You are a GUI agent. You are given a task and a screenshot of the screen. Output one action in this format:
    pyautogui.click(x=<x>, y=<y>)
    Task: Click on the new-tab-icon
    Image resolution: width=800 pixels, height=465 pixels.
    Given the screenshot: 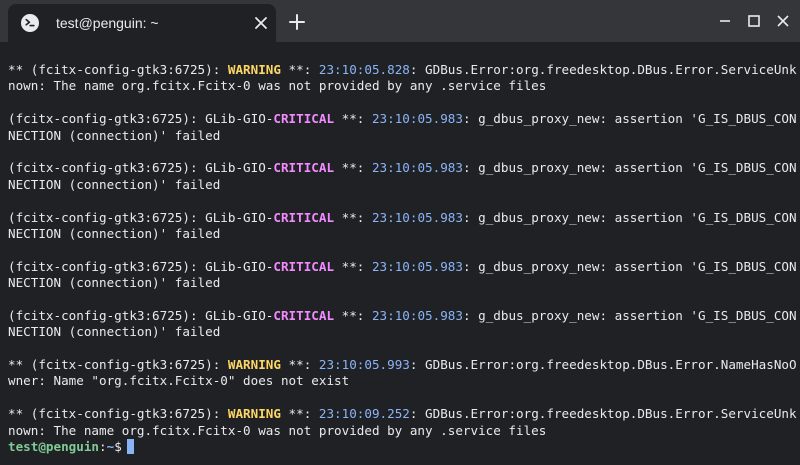 What is the action you would take?
    pyautogui.click(x=297, y=22)
    